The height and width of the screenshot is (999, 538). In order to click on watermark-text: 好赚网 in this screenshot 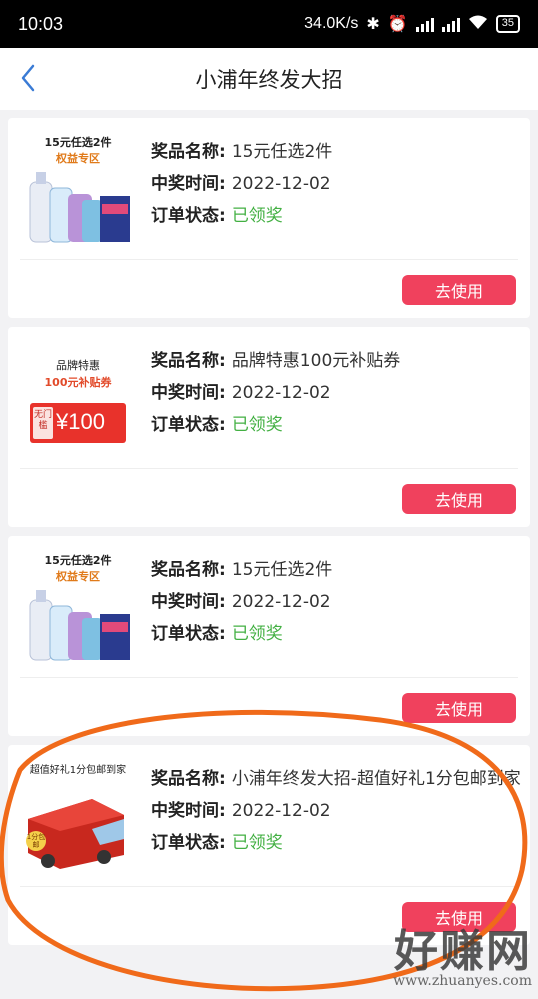, I will do `click(463, 951)`.